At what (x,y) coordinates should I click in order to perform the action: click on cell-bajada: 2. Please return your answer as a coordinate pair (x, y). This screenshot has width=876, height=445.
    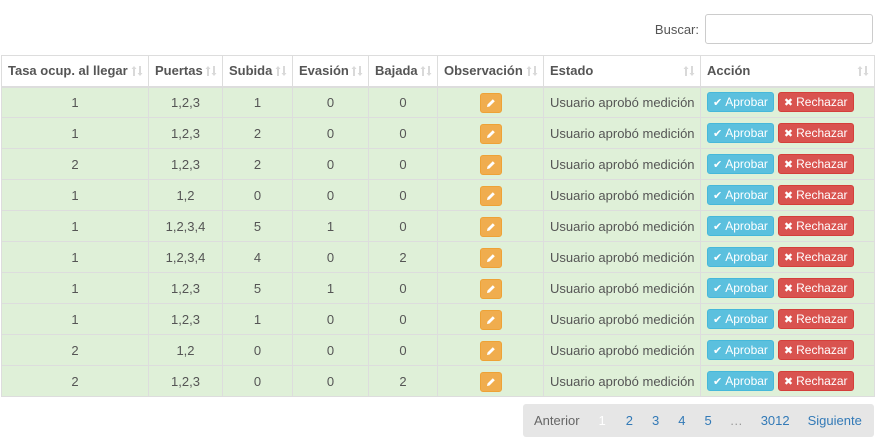
    Looking at the image, I should click on (403, 381).